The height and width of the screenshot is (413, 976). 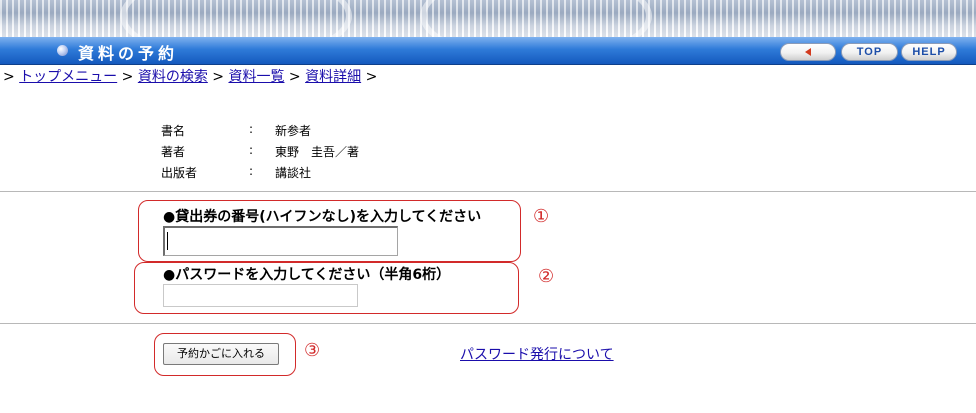 What do you see at coordinates (869, 52) in the screenshot?
I see `top-button: TOP` at bounding box center [869, 52].